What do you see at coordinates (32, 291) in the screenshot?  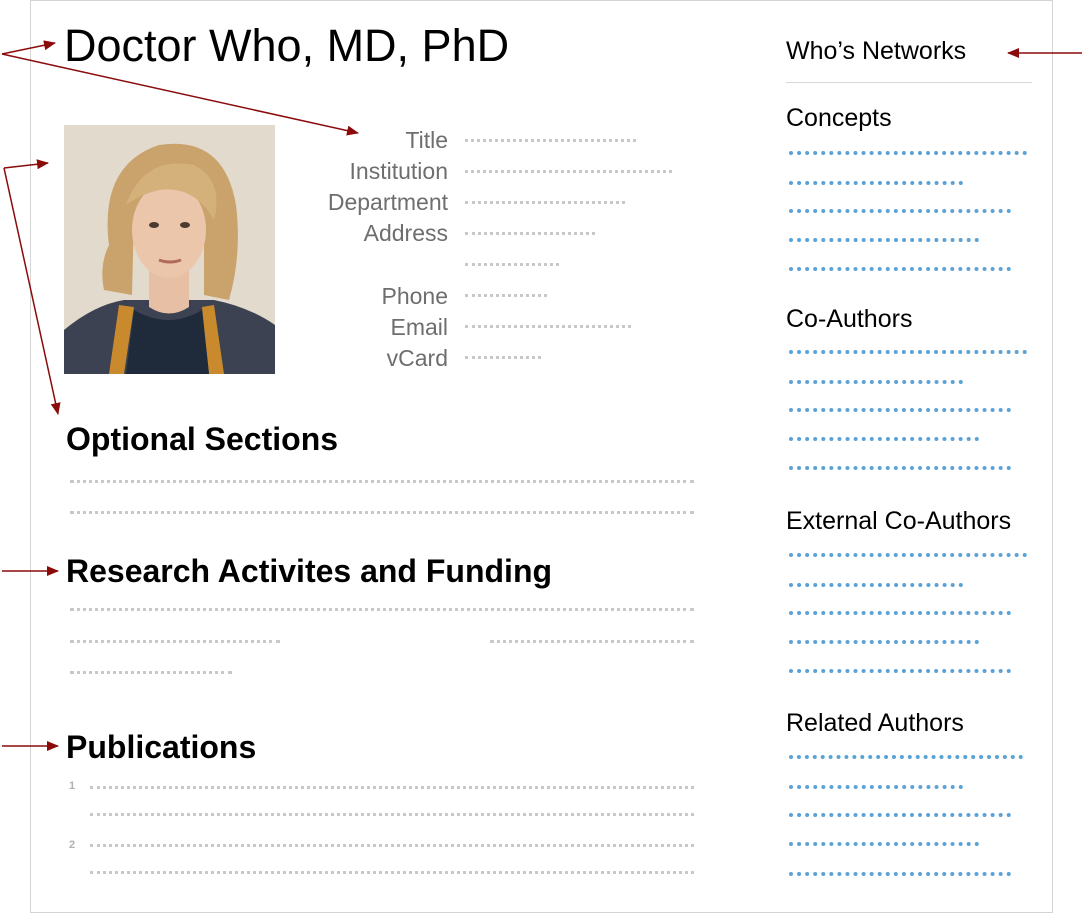 I see `arrow-to-optional` at bounding box center [32, 291].